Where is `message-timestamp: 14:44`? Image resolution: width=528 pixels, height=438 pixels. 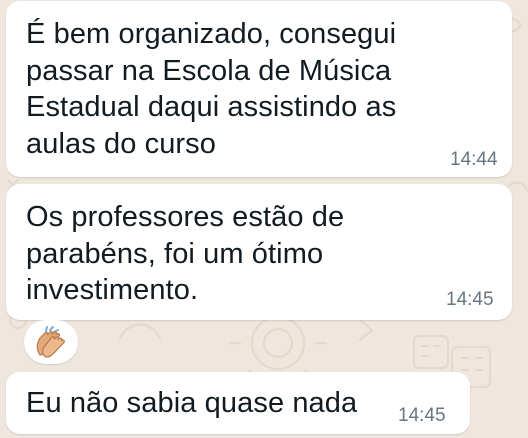 message-timestamp: 14:44 is located at coordinates (474, 159).